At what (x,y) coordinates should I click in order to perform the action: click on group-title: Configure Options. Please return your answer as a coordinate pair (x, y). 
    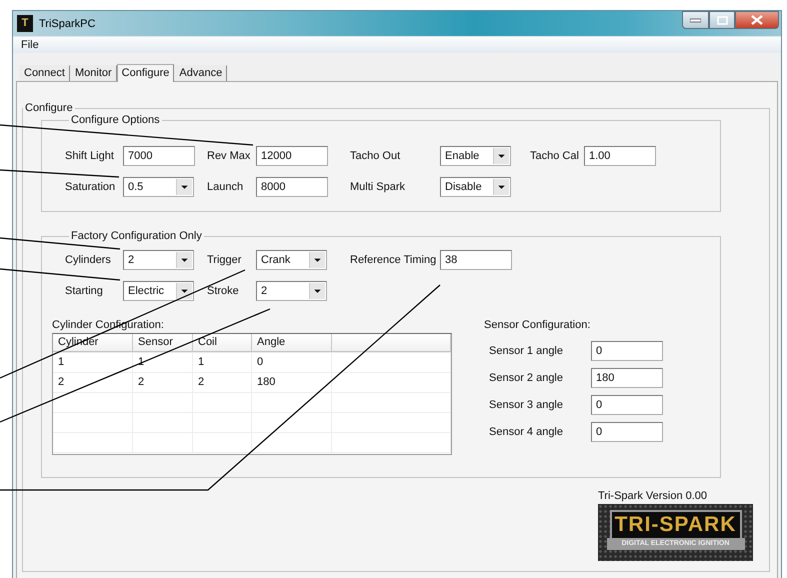
    Looking at the image, I should click on (115, 120).